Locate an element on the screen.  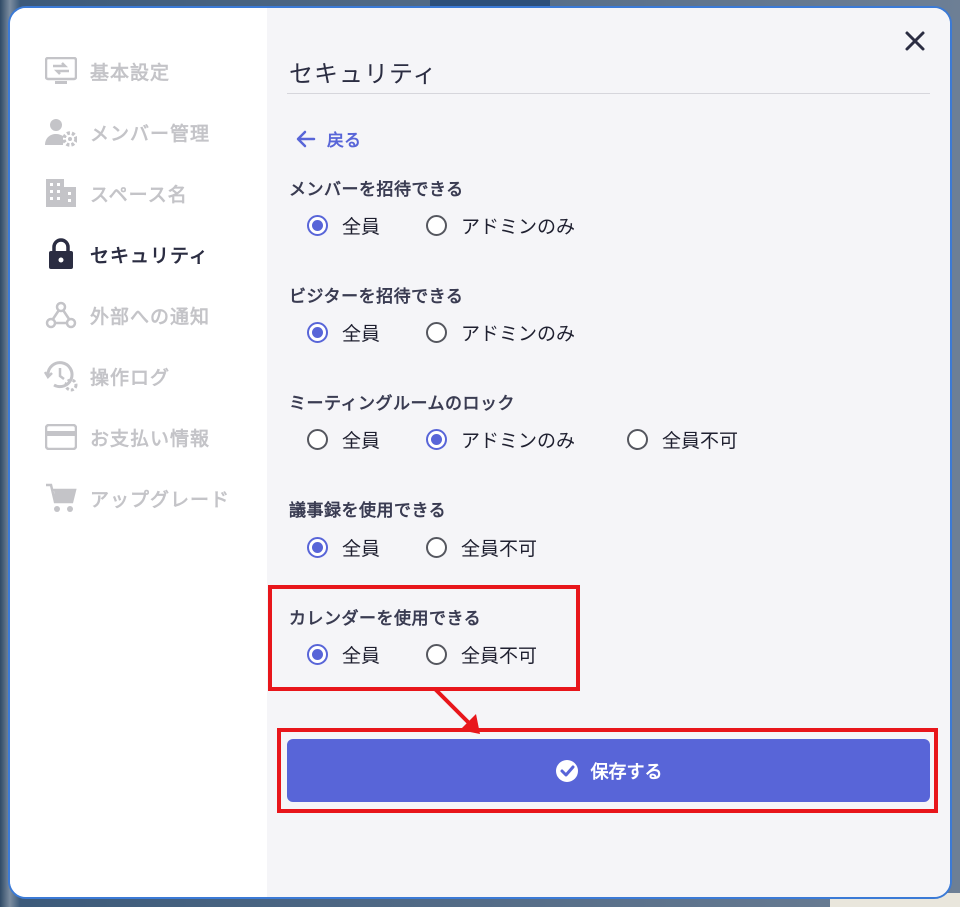
sidebar-item-member-management: メンバー管理 is located at coordinates (127, 132).